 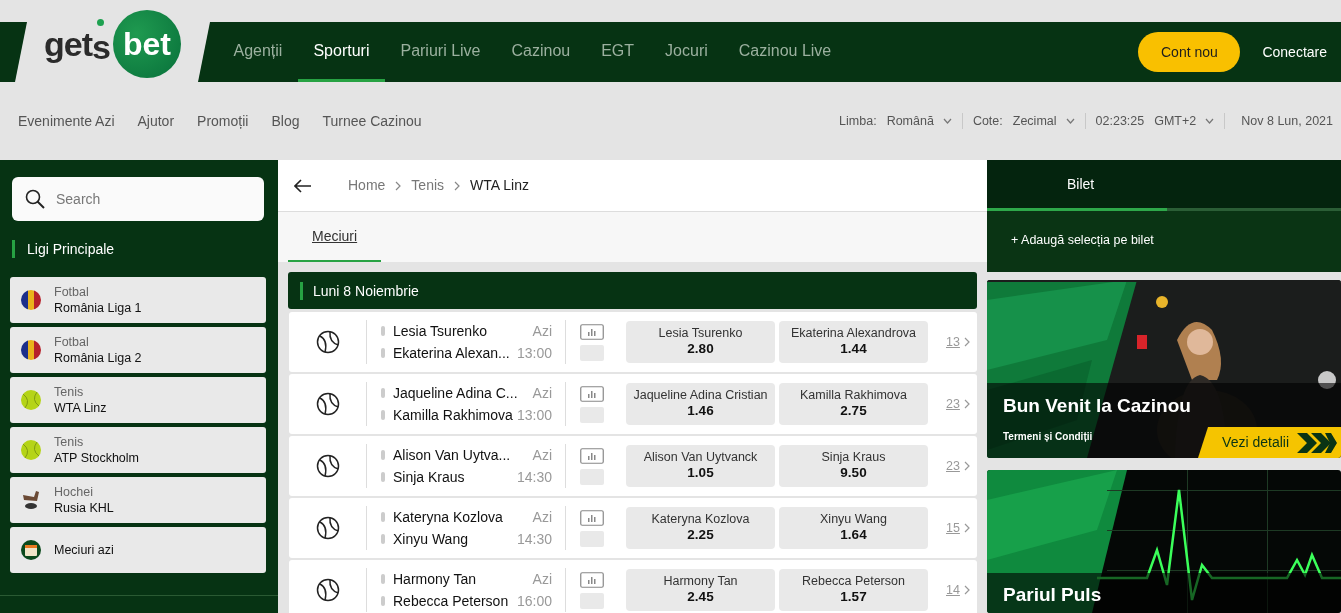 What do you see at coordinates (853, 590) in the screenshot?
I see `odds-button: Rebecca Peterson 1.57` at bounding box center [853, 590].